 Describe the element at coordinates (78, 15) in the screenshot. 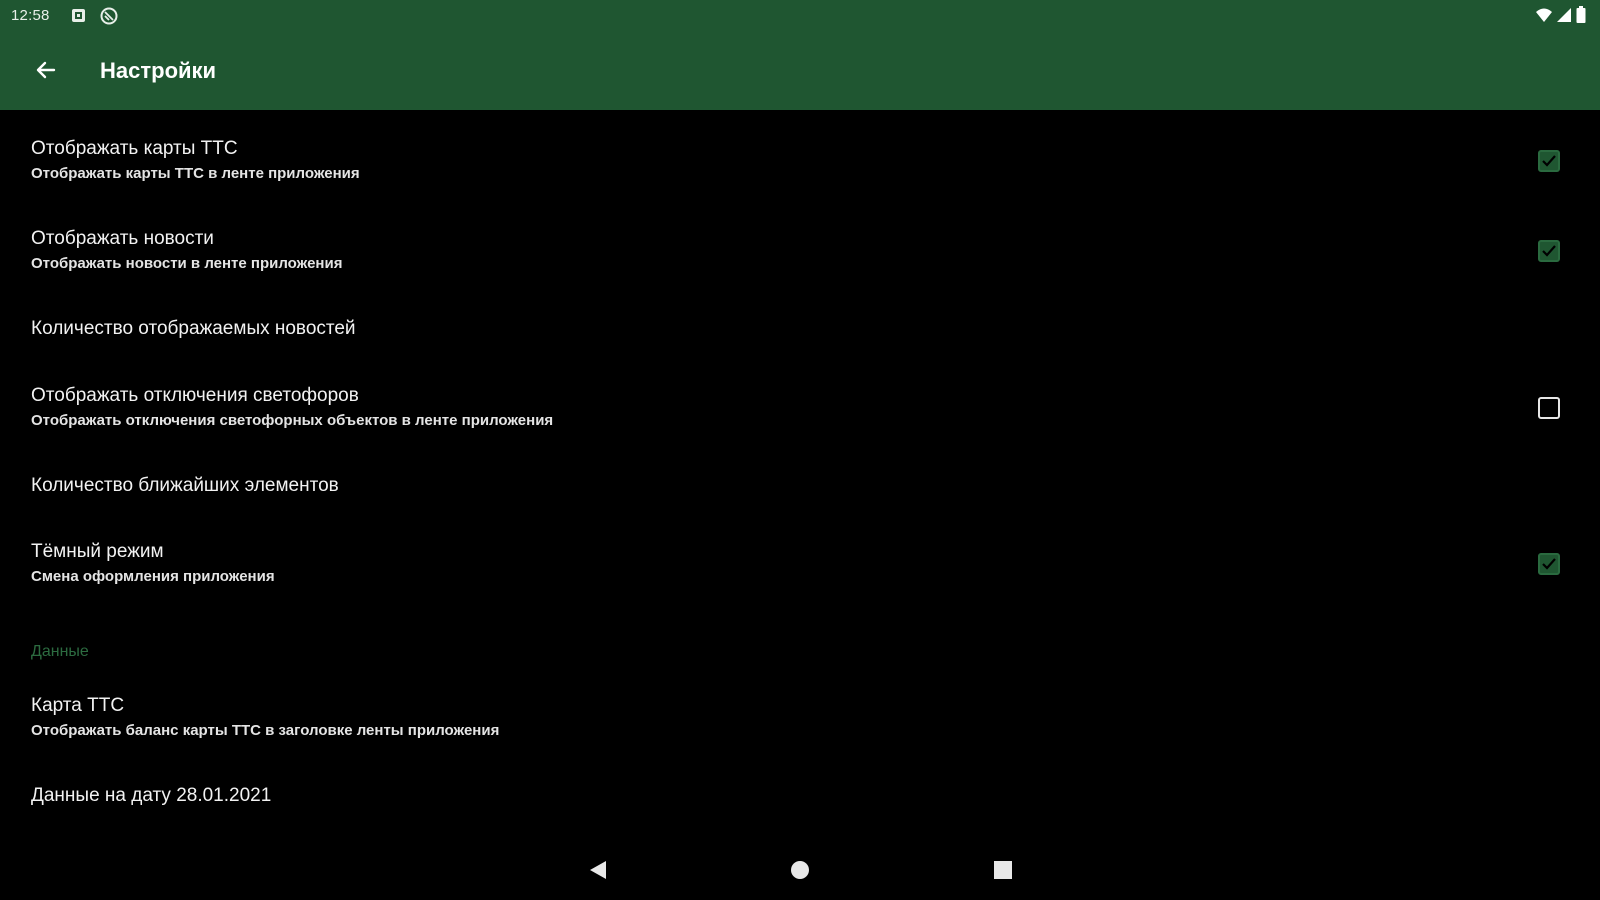

I see `notification-square-icon` at that location.